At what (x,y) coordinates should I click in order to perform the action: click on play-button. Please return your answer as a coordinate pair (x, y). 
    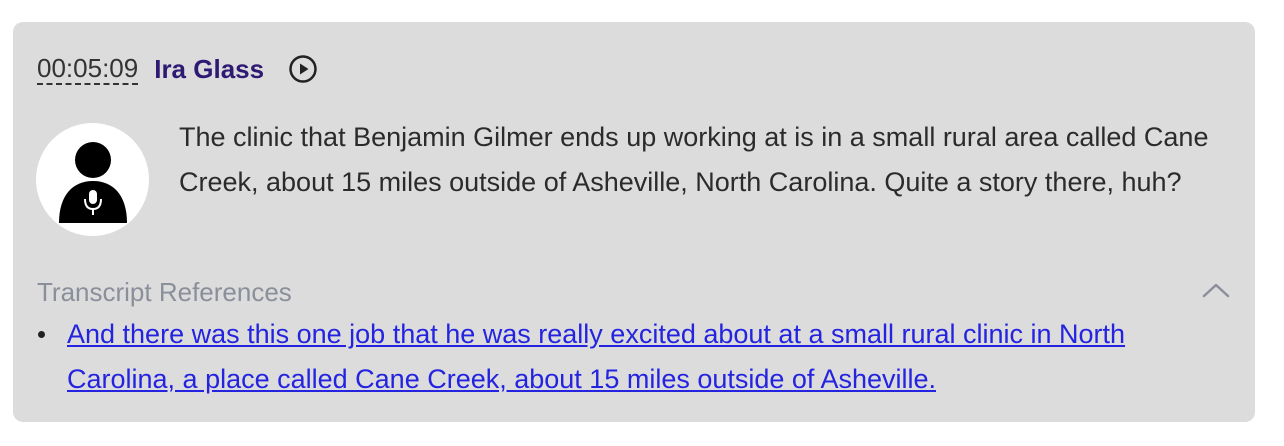
    Looking at the image, I should click on (303, 69).